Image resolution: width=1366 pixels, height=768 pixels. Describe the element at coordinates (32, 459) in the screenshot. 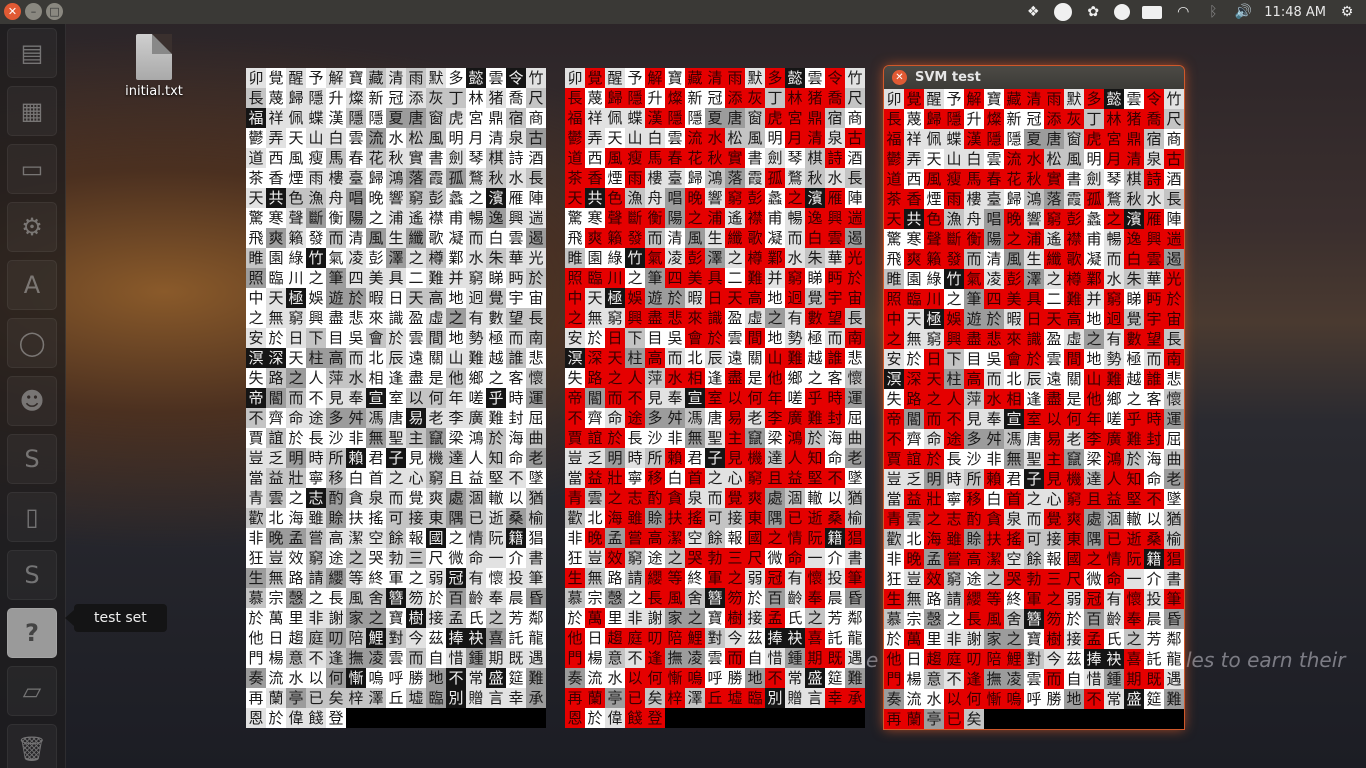

I see `sublime-icon: S` at that location.